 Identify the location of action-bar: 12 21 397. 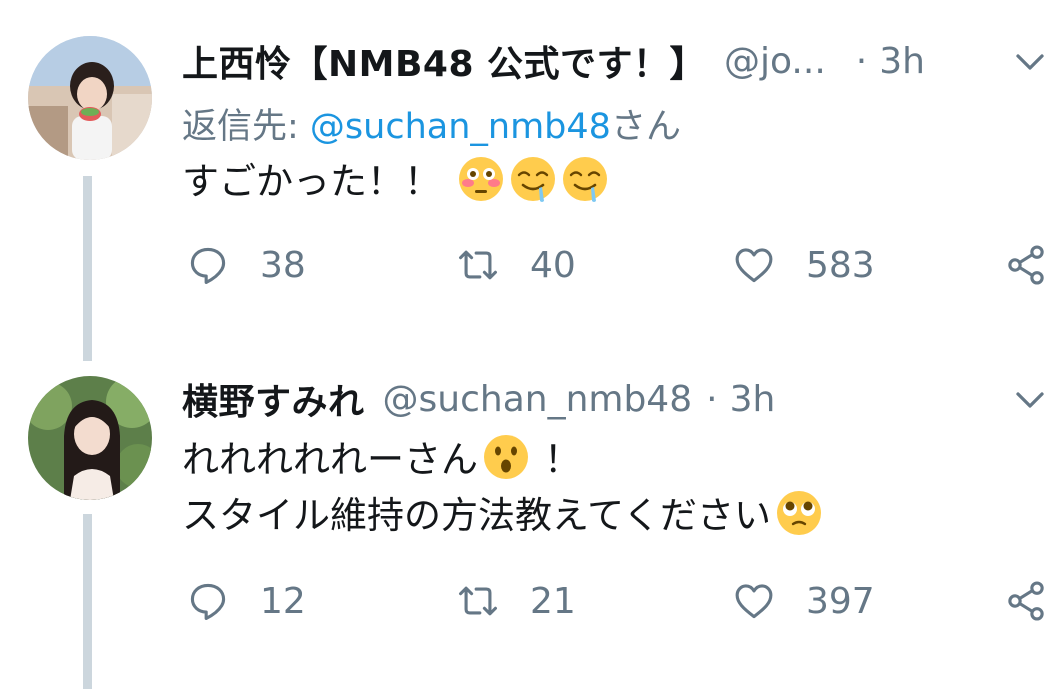
(531, 601).